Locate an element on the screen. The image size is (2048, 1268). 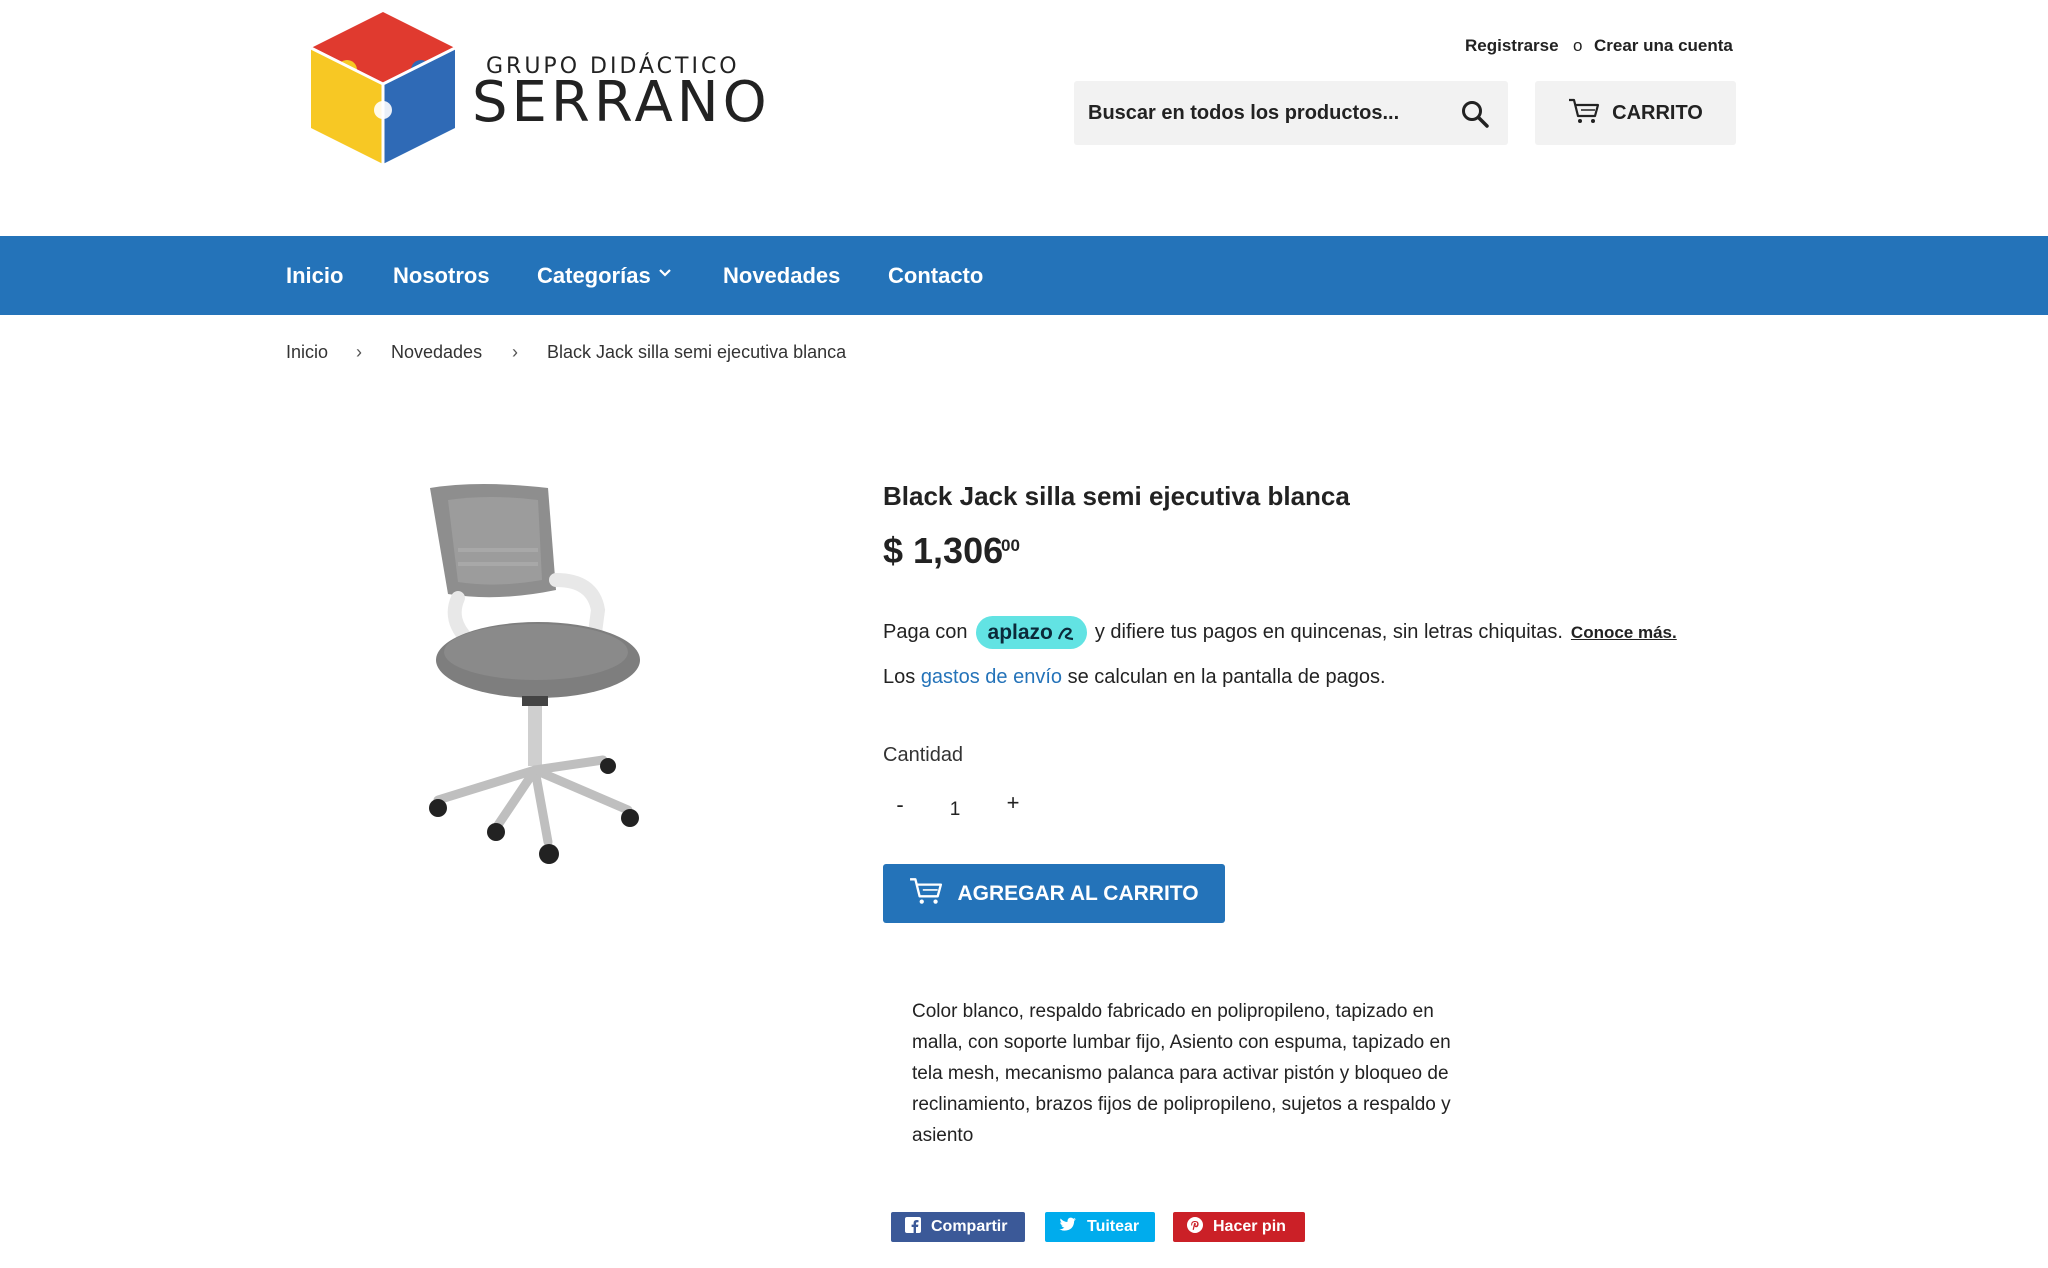
share-twitter-label: Tuitear is located at coordinates (1113, 1226).